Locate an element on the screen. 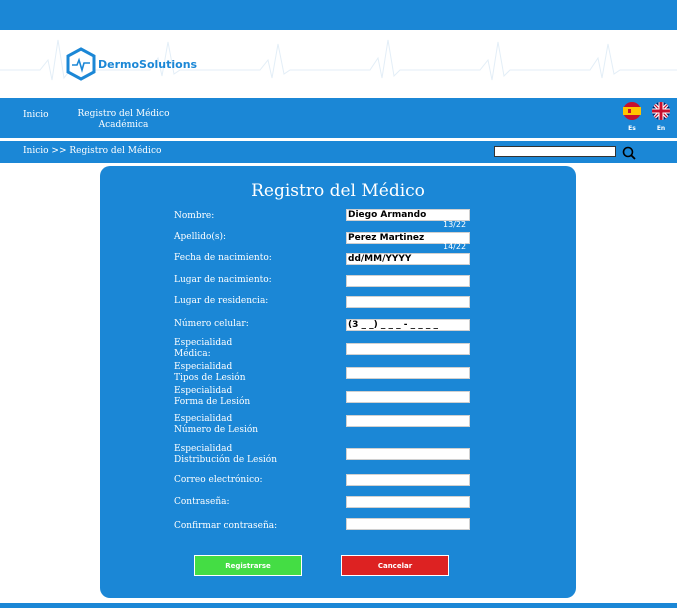  label-fecha-nacimiento: Fecha de nacimiento: is located at coordinates (223, 258).